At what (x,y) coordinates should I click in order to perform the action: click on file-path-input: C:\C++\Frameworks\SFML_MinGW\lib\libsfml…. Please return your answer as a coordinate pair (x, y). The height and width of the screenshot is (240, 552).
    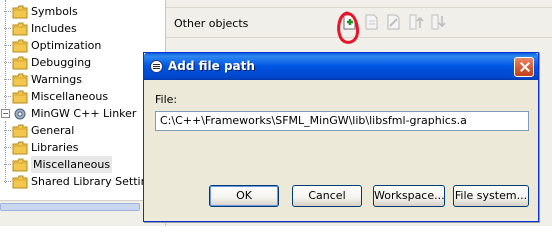
    Looking at the image, I should click on (342, 121).